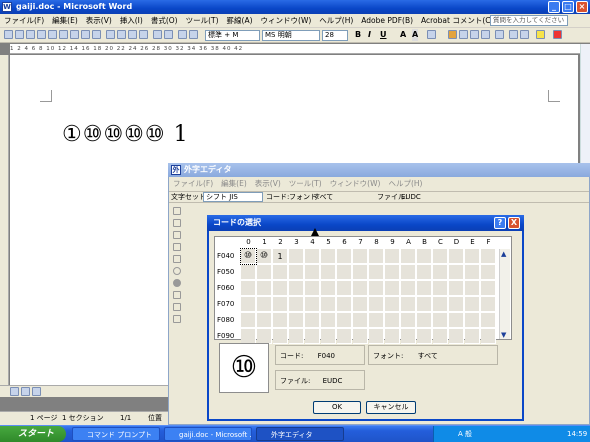  What do you see at coordinates (110, 34) in the screenshot?
I see `cut-icon` at bounding box center [110, 34].